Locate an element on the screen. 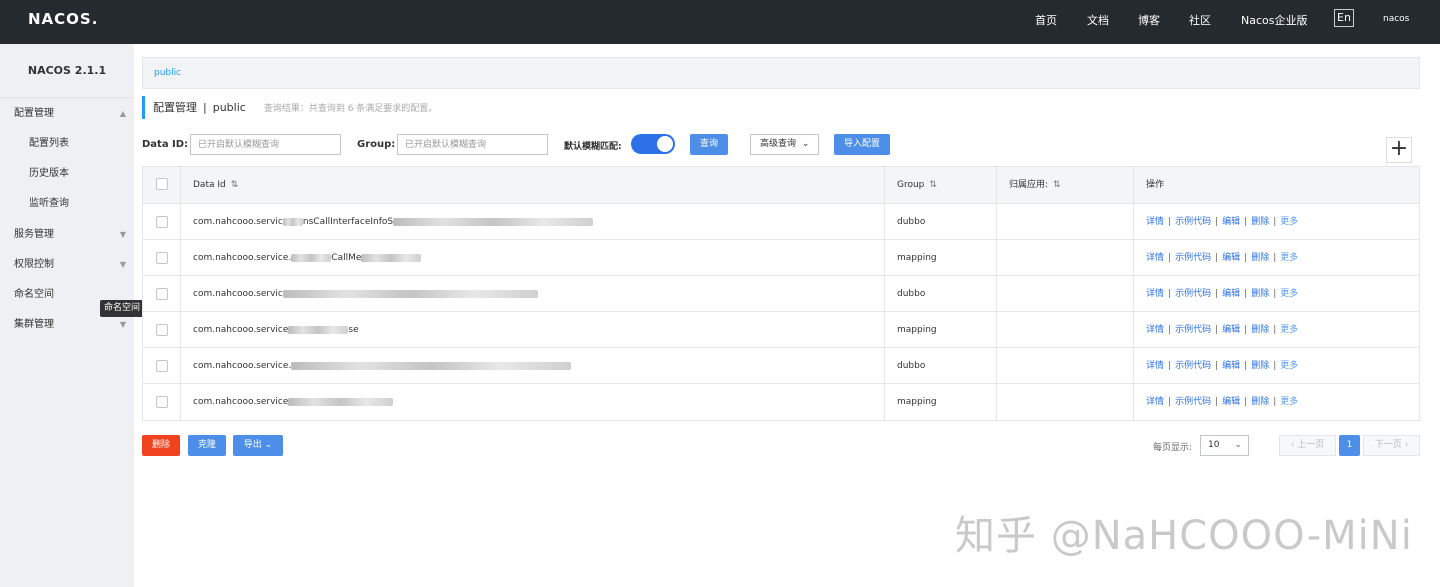 The image size is (1440, 587). sidebar-item-label: 配置管理 is located at coordinates (34, 113).